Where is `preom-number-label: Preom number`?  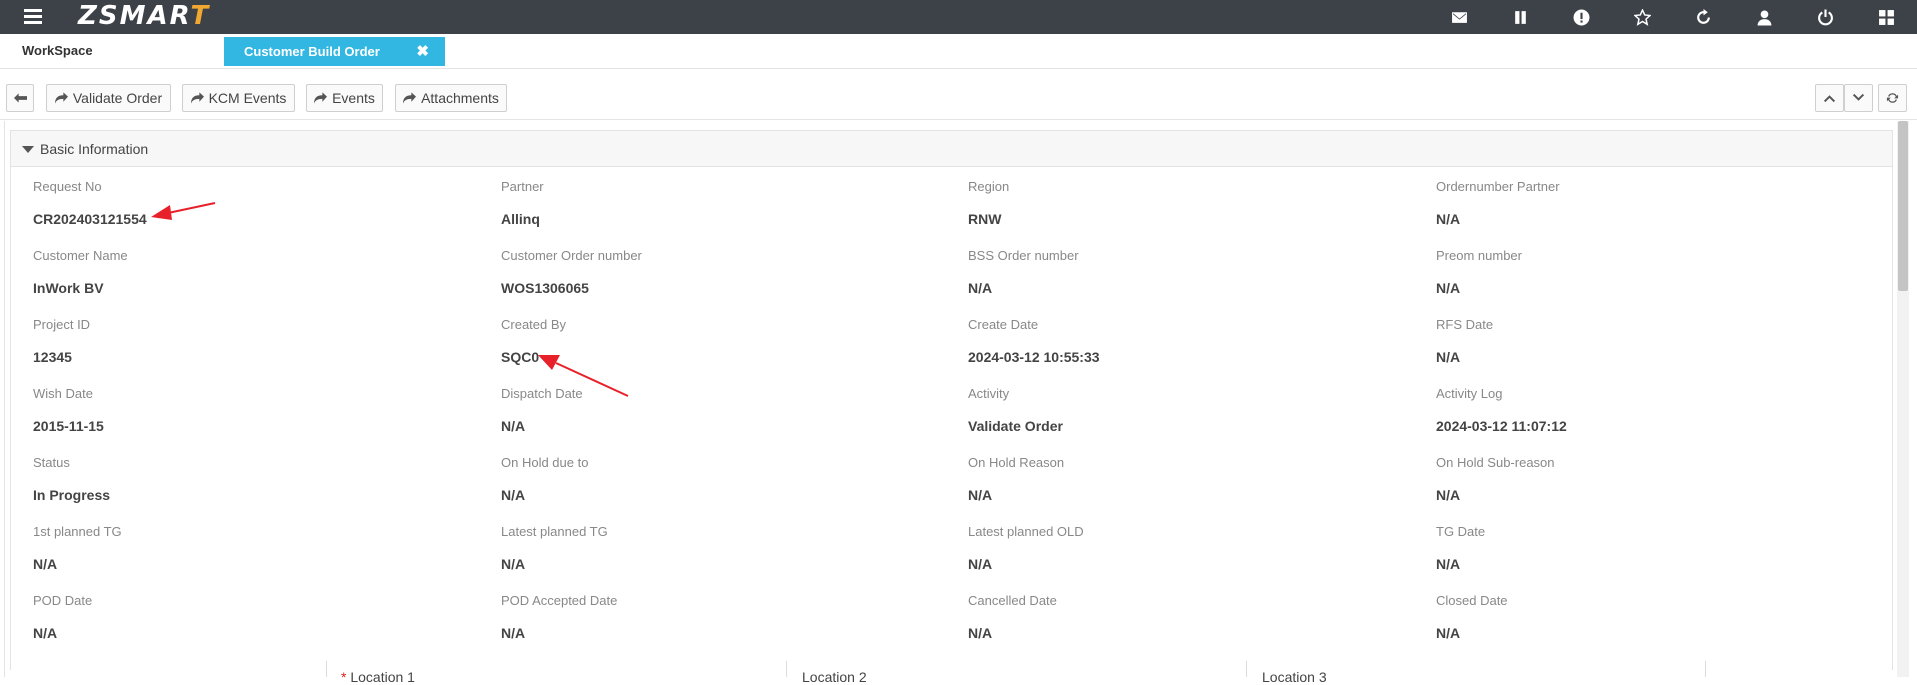
preom-number-label: Preom number is located at coordinates (1479, 255).